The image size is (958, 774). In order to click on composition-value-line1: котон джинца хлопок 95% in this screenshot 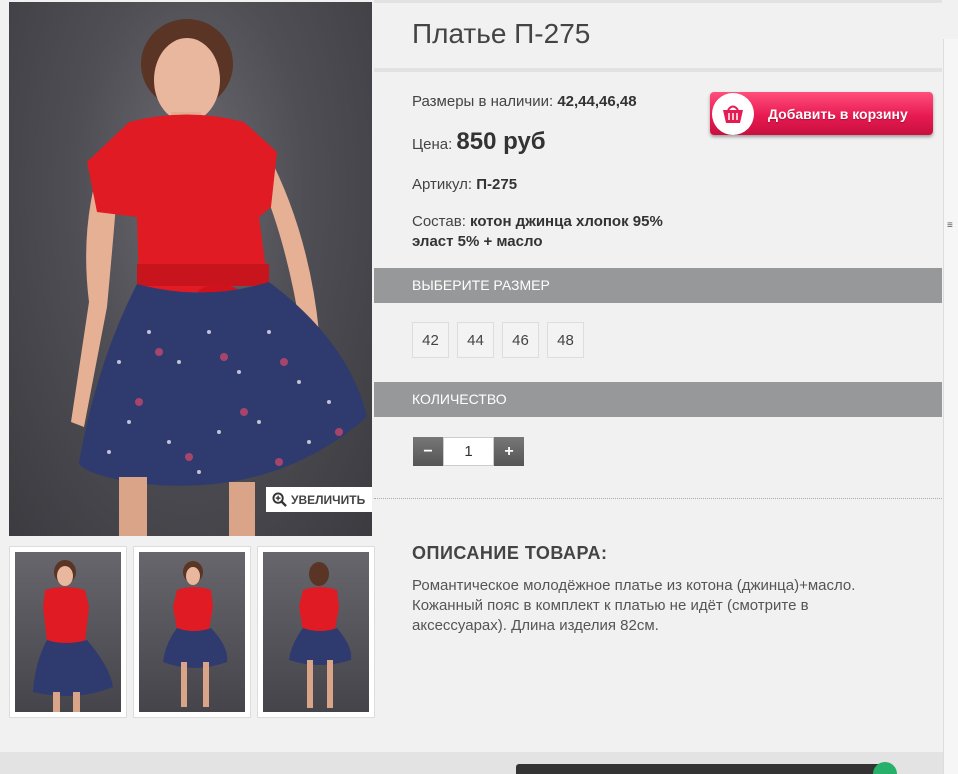, I will do `click(566, 221)`.